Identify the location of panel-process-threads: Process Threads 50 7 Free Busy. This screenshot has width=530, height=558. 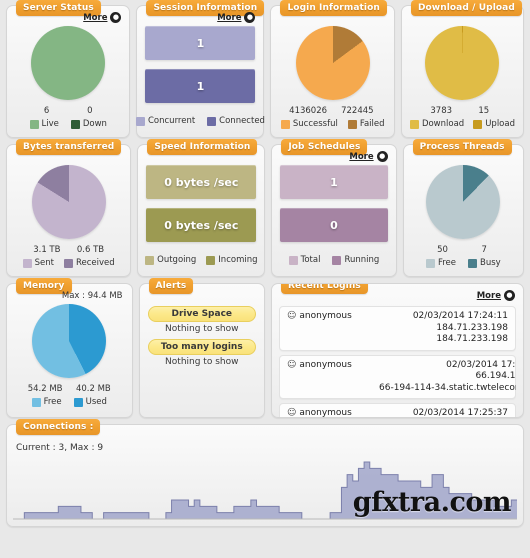
(463, 208).